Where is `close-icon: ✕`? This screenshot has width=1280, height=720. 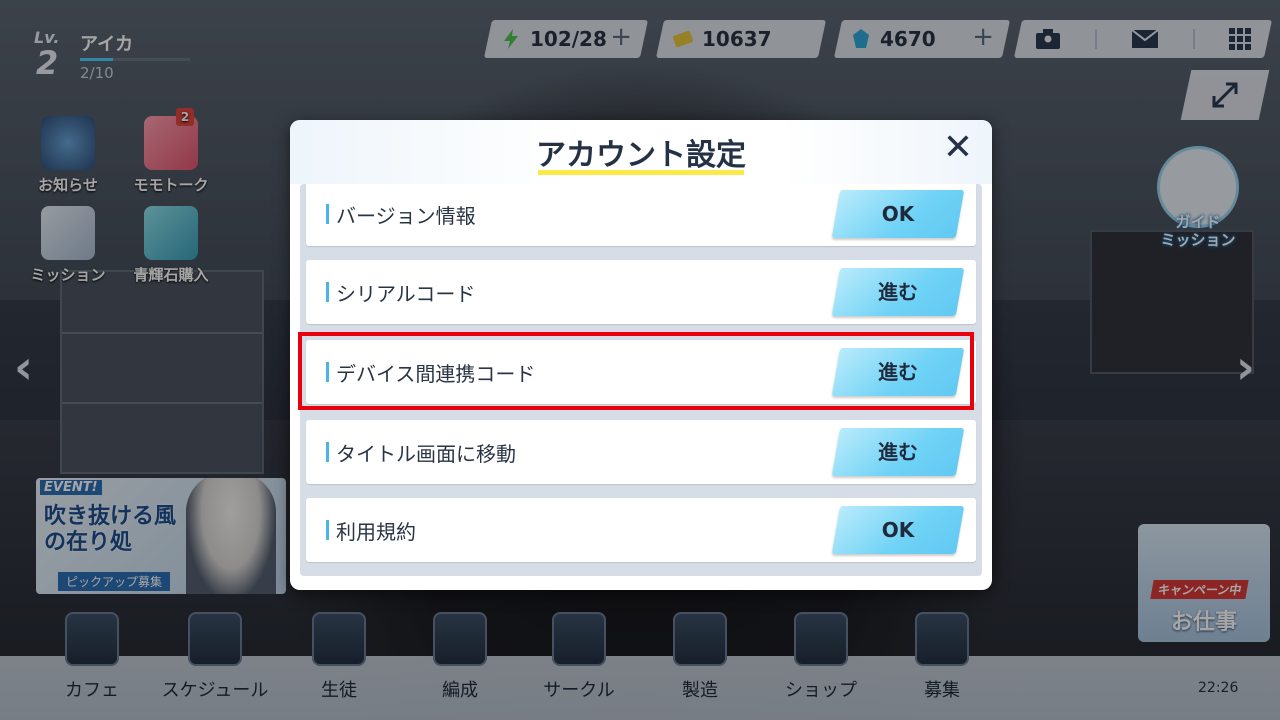 close-icon: ✕ is located at coordinates (958, 148).